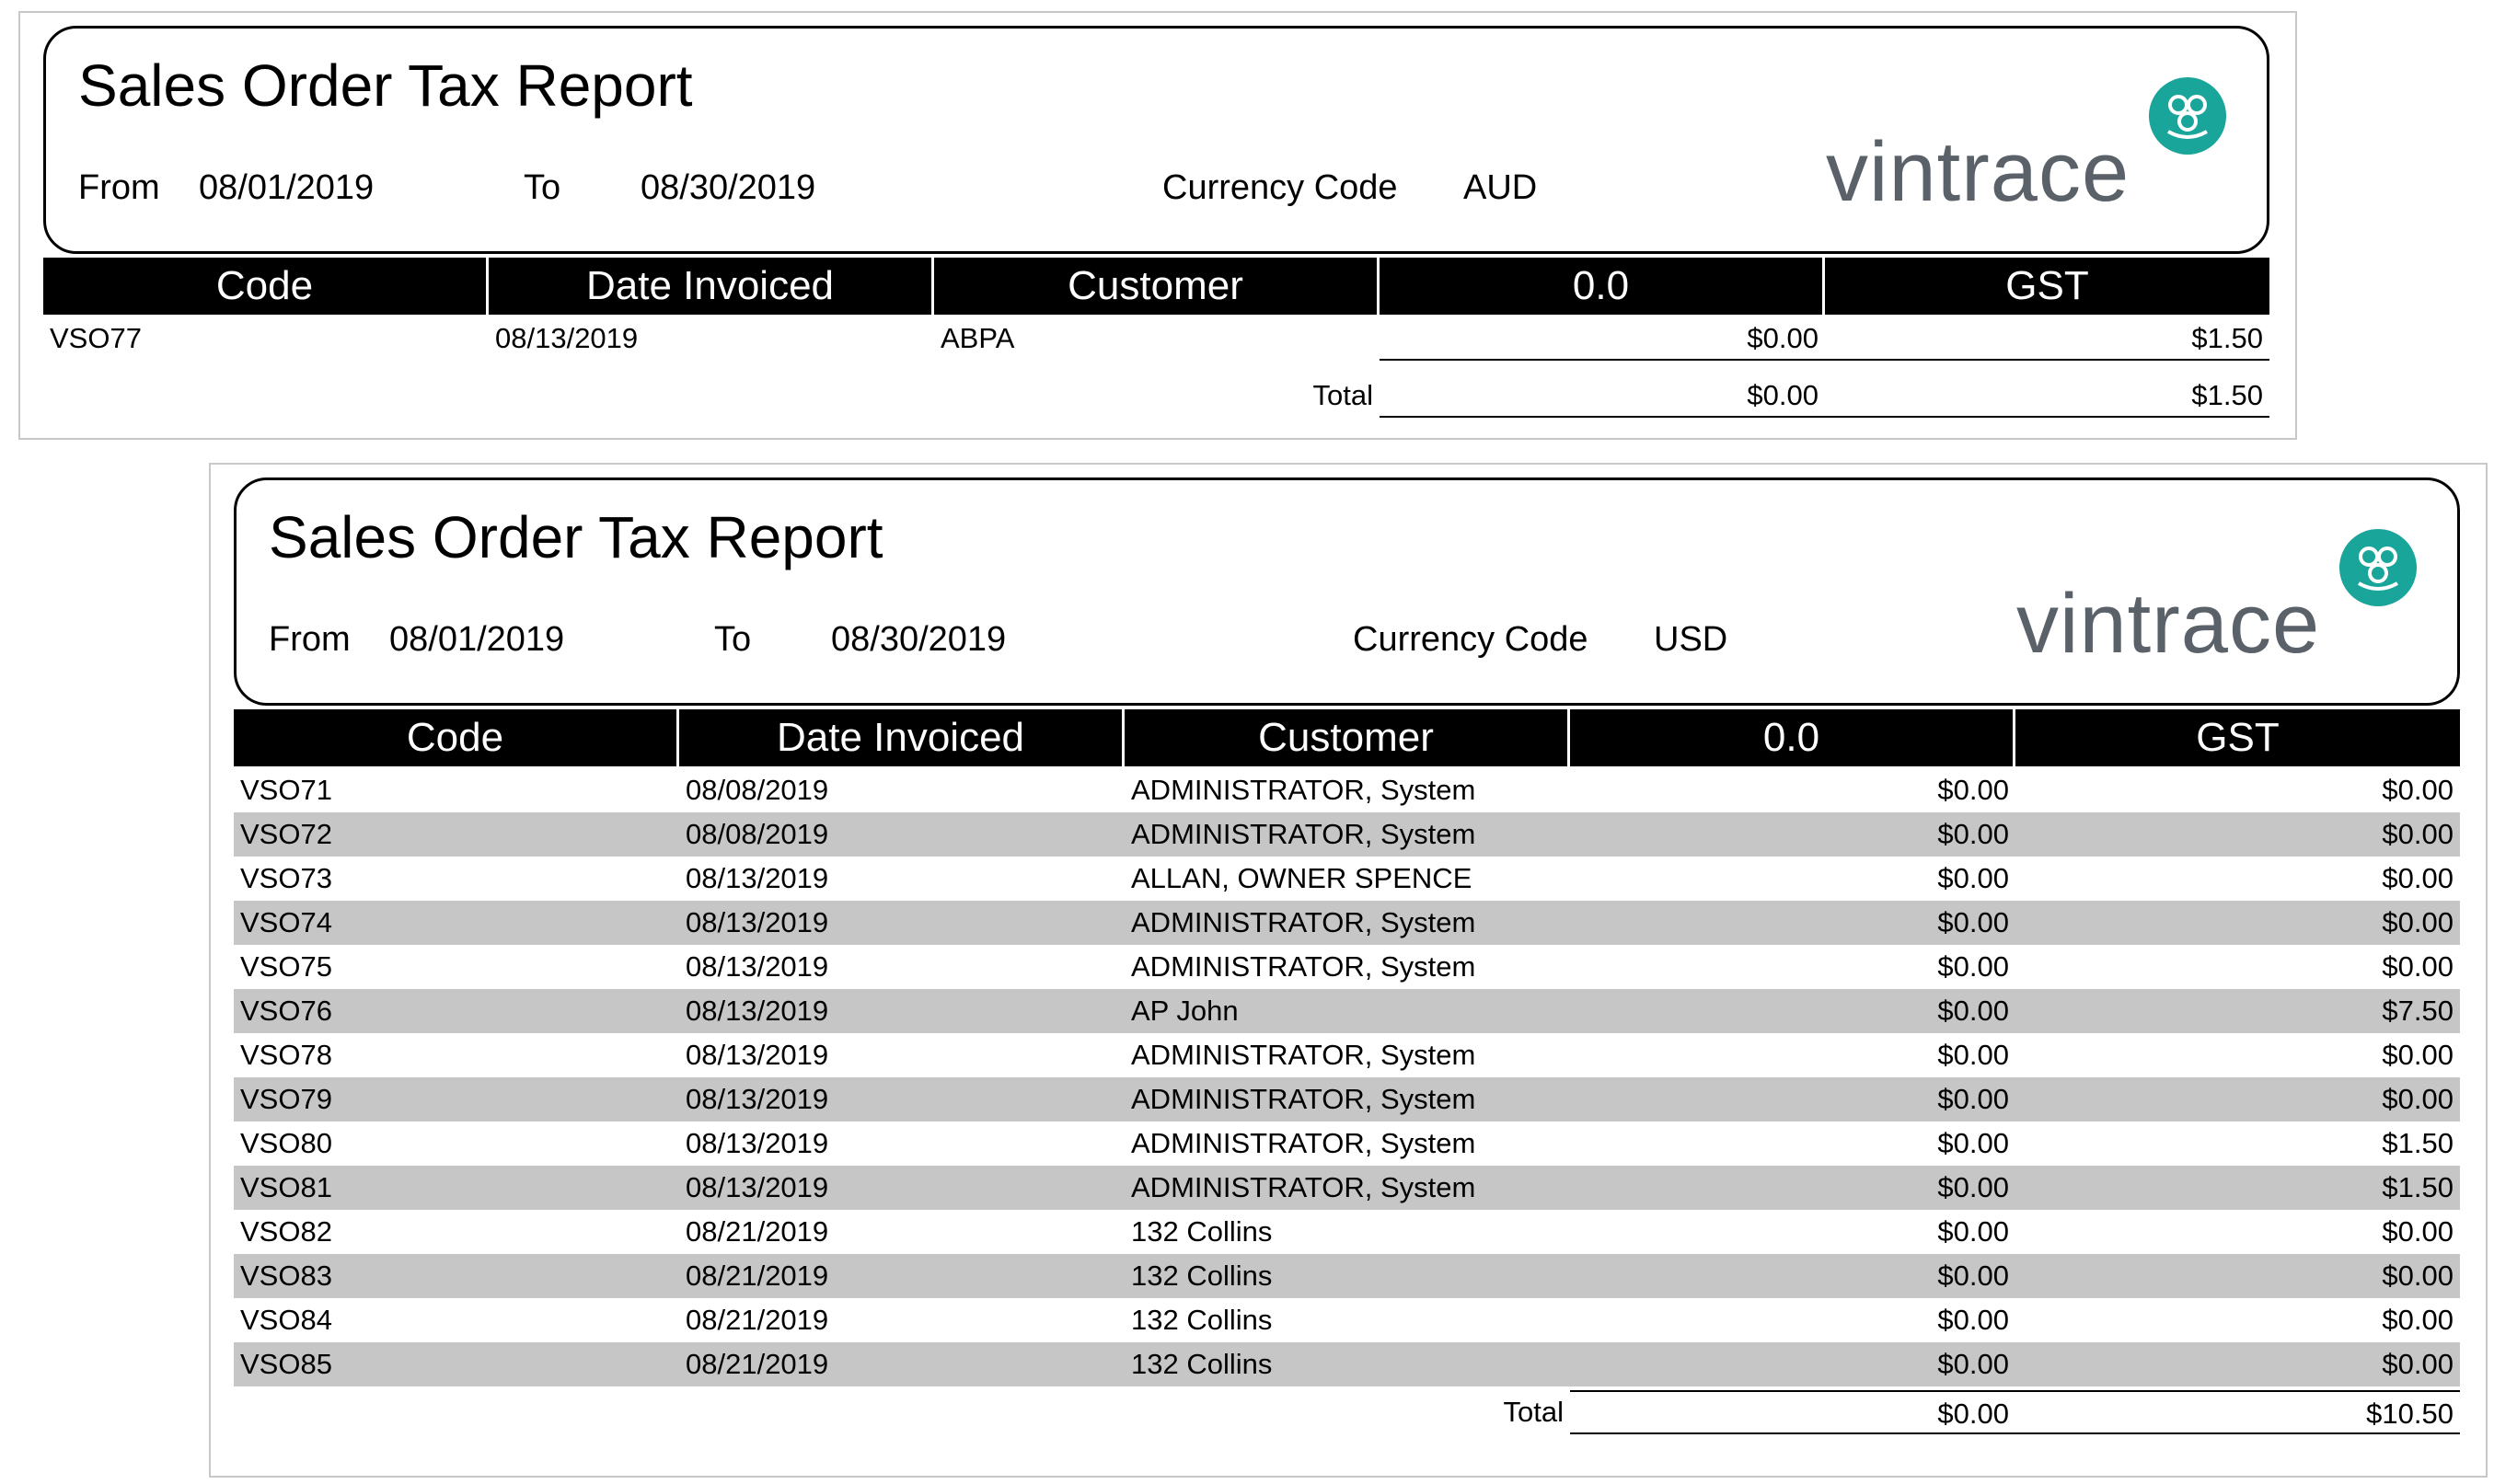  Describe the element at coordinates (96, 338) in the screenshot. I see `cell-code: VSO77` at that location.